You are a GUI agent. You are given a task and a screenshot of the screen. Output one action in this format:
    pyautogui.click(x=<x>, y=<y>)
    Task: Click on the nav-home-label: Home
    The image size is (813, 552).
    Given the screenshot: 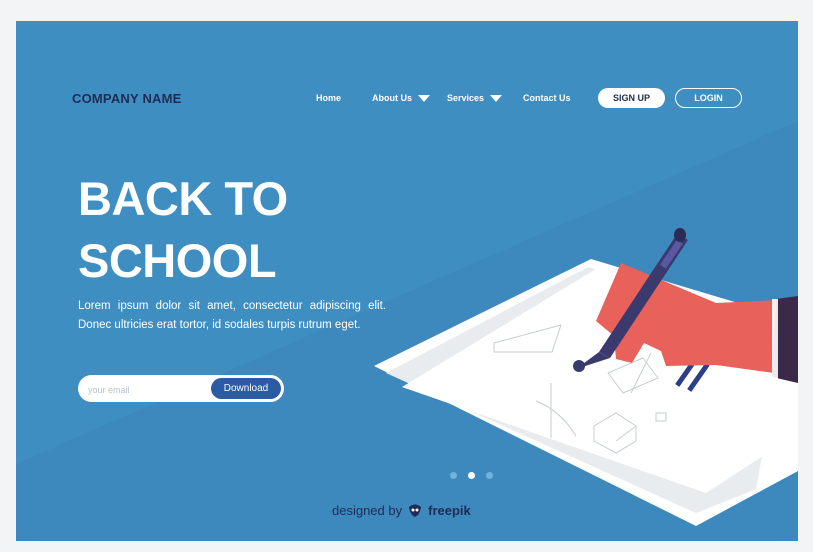 What is the action you would take?
    pyautogui.click(x=329, y=98)
    